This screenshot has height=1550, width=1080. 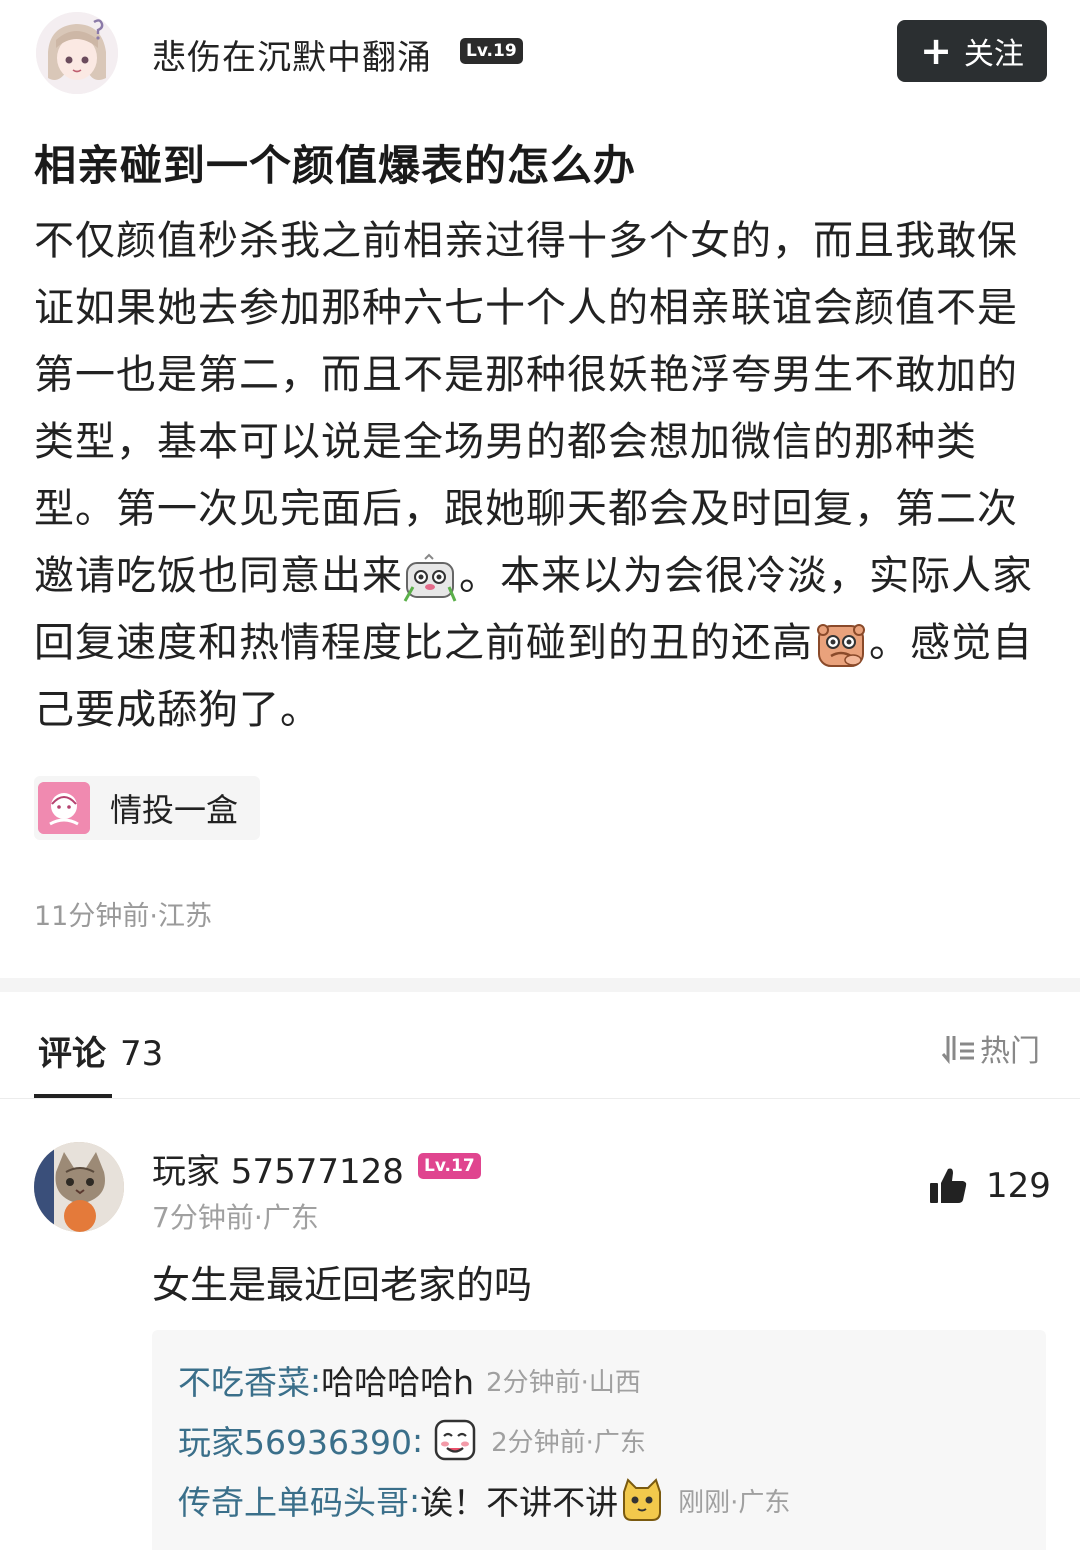 What do you see at coordinates (540, 985) in the screenshot?
I see `section-divider` at bounding box center [540, 985].